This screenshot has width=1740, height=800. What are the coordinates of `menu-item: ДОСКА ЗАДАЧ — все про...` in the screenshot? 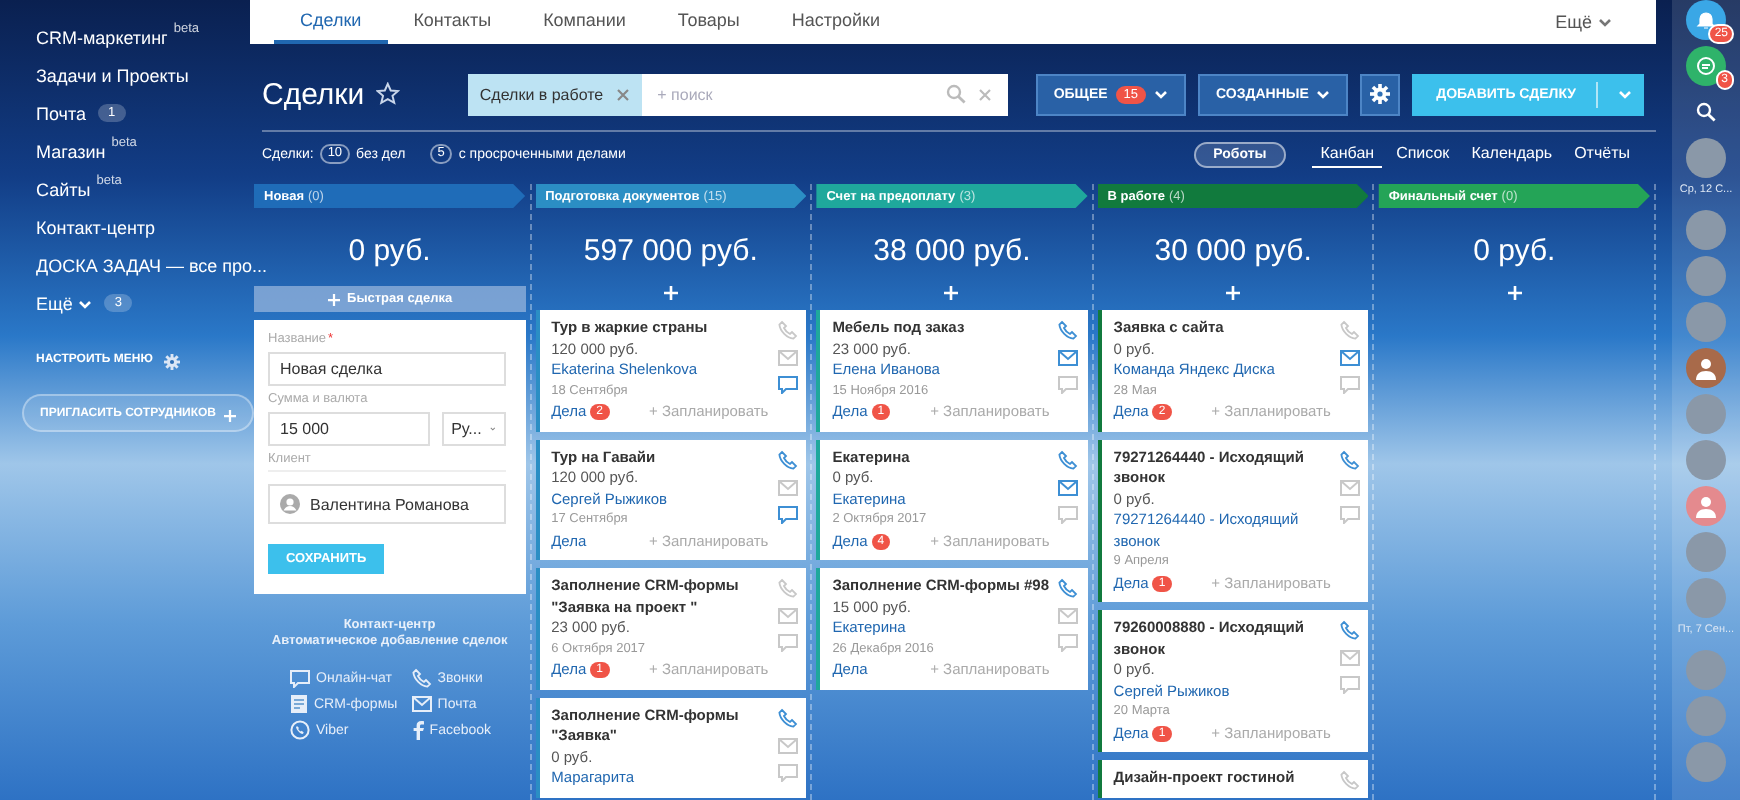 It's located at (152, 266).